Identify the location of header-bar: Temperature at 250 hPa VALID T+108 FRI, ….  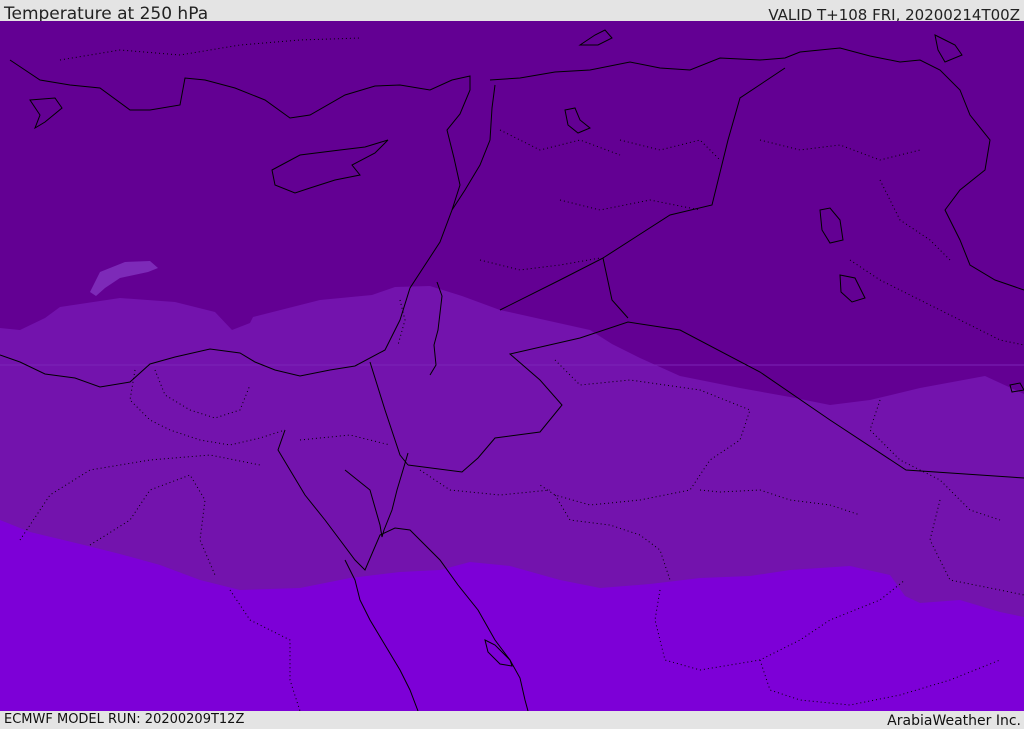
(512, 12).